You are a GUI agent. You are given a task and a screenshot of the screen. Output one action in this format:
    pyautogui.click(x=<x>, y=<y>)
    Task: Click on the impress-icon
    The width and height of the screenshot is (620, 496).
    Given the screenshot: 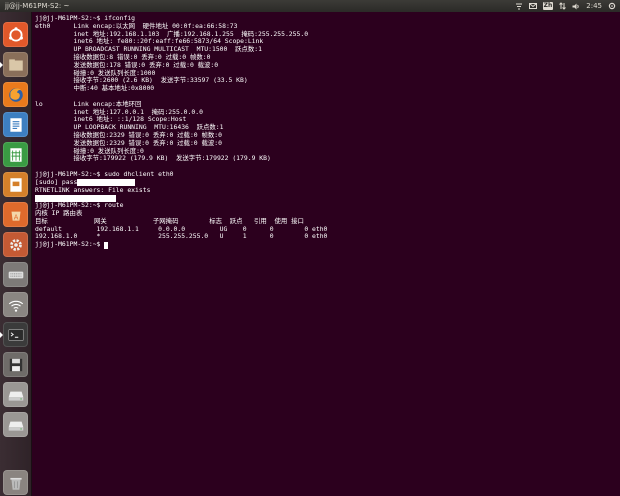 What is the action you would take?
    pyautogui.click(x=15, y=184)
    